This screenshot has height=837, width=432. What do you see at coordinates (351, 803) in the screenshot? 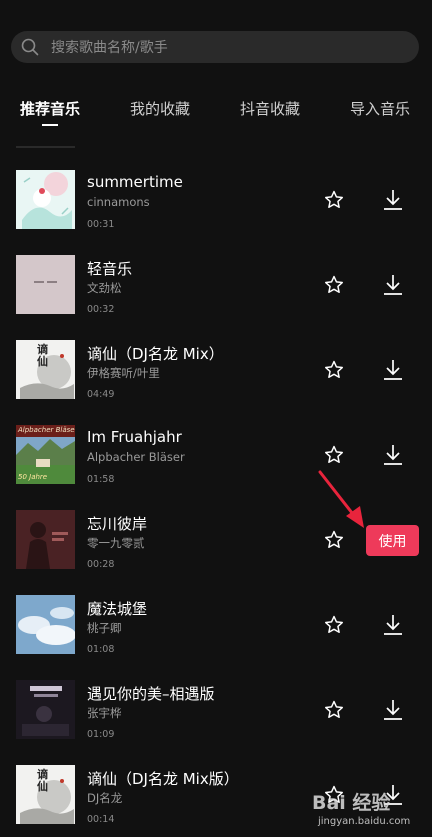
I see `watermark-brand: Bai 经验` at bounding box center [351, 803].